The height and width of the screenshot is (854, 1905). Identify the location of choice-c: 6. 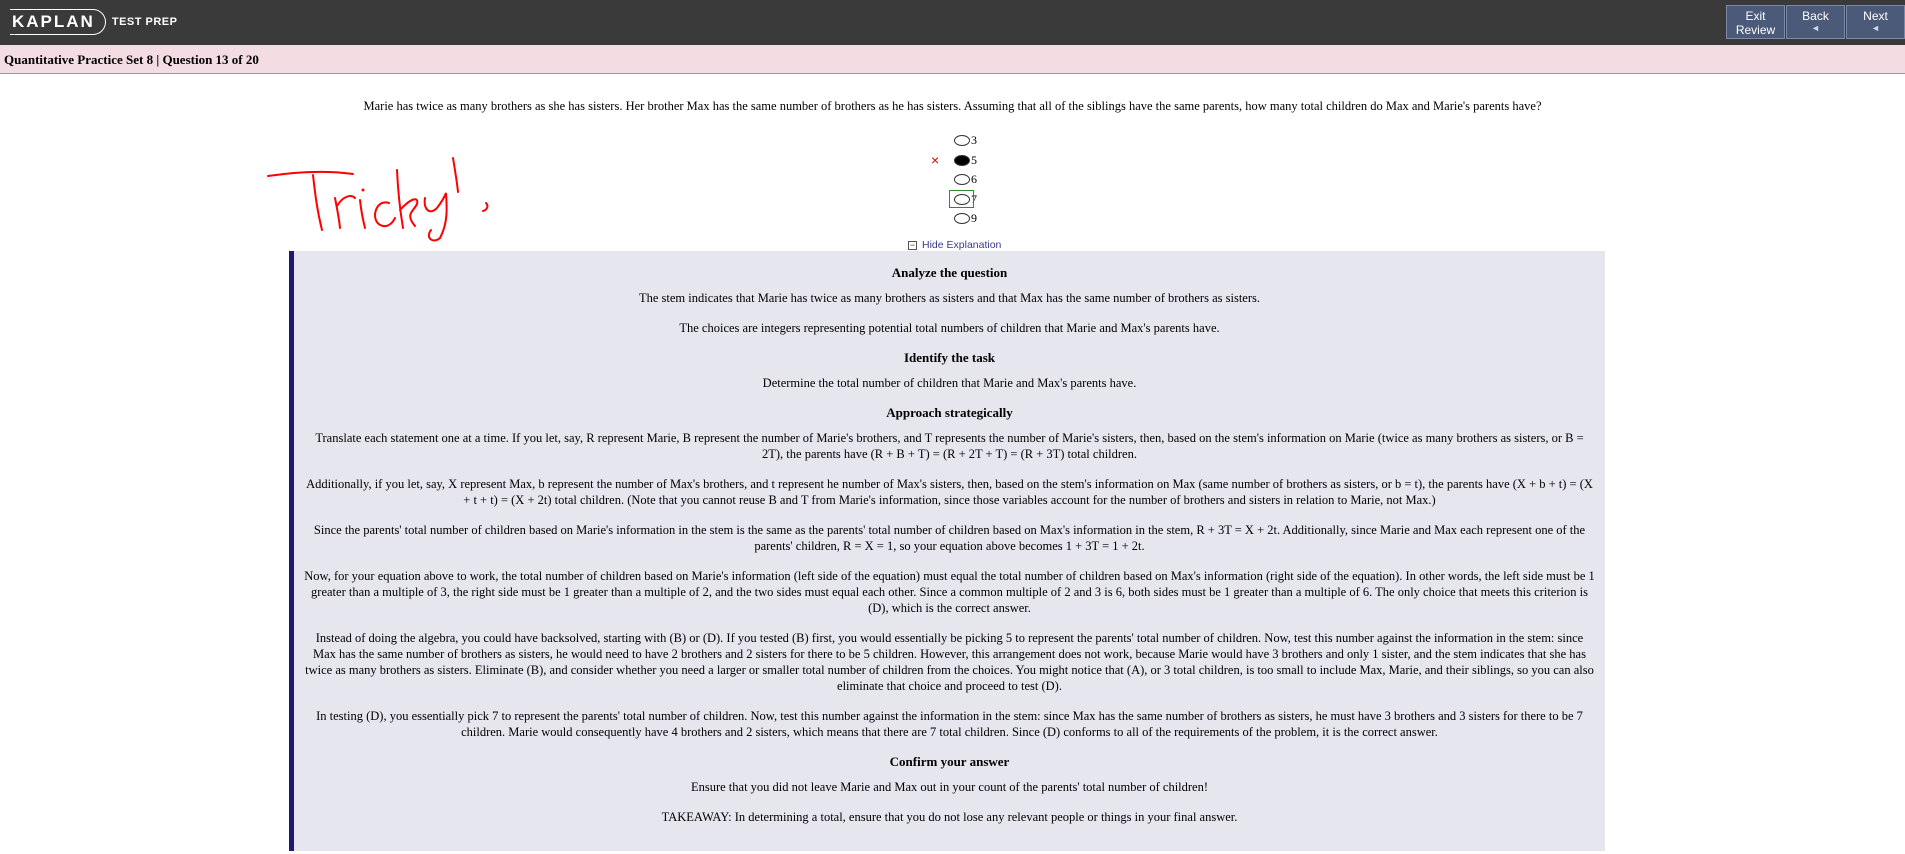
(965, 180).